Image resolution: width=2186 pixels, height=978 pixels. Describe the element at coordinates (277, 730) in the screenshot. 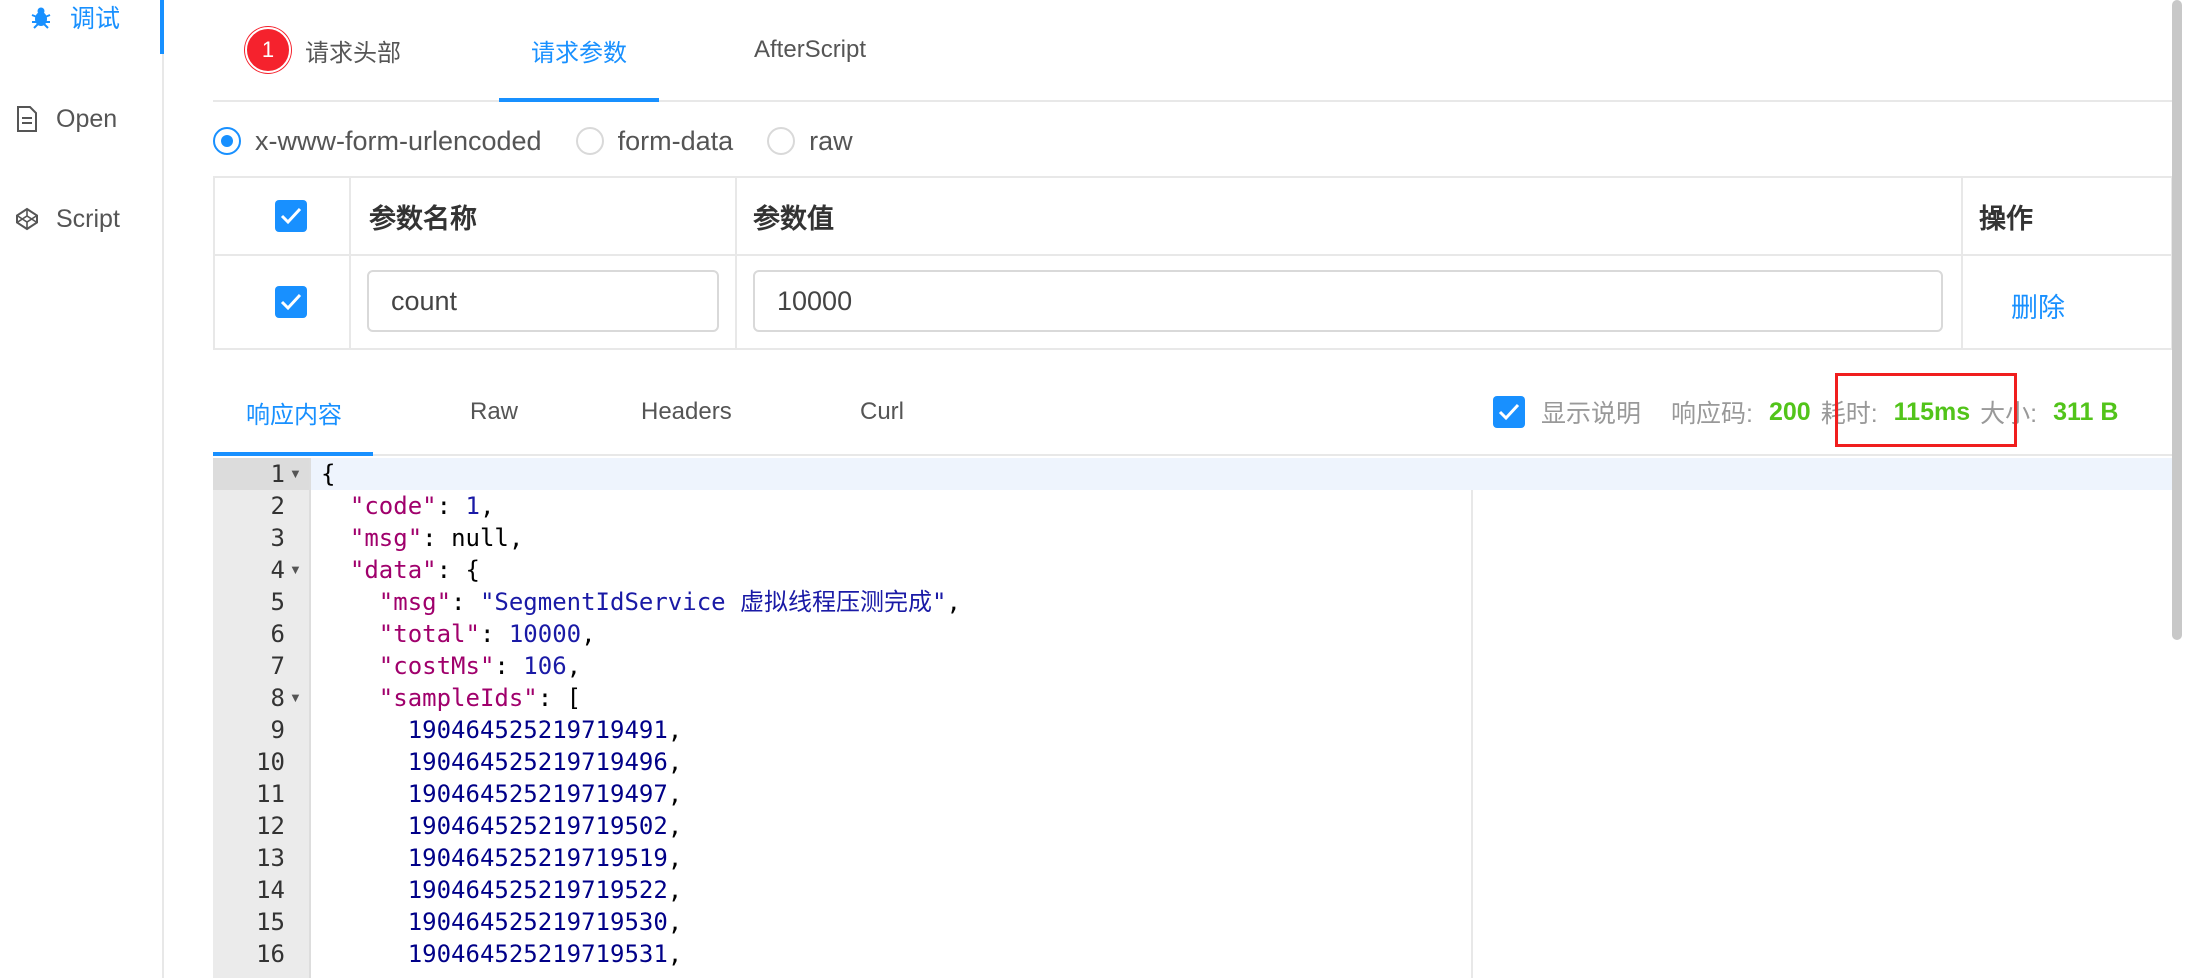

I see `line-number: 9` at that location.